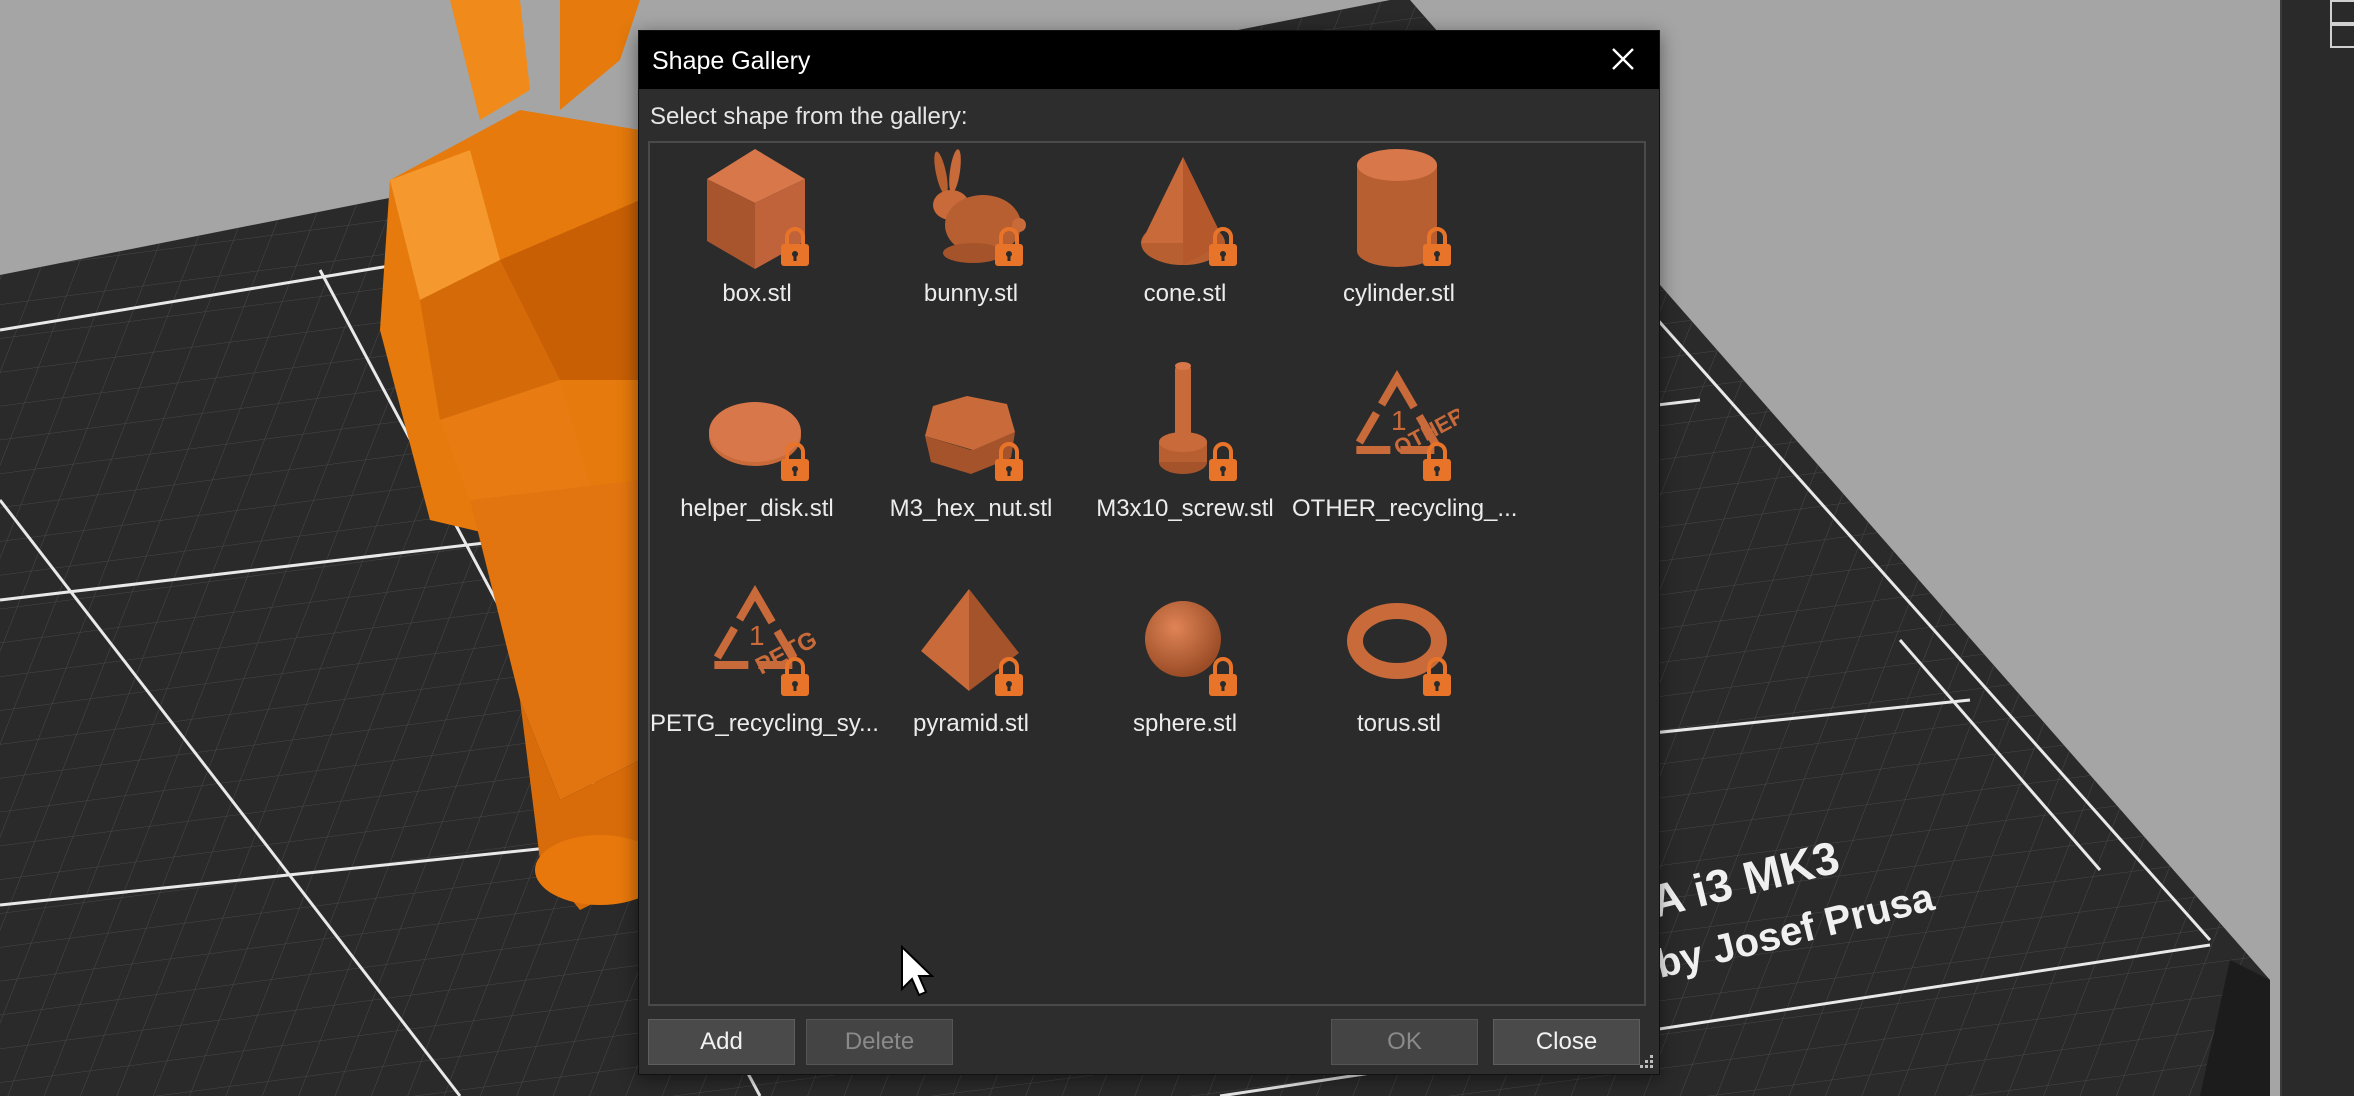 Image resolution: width=2354 pixels, height=1096 pixels. I want to click on shape-name: sphere.stl, so click(1185, 723).